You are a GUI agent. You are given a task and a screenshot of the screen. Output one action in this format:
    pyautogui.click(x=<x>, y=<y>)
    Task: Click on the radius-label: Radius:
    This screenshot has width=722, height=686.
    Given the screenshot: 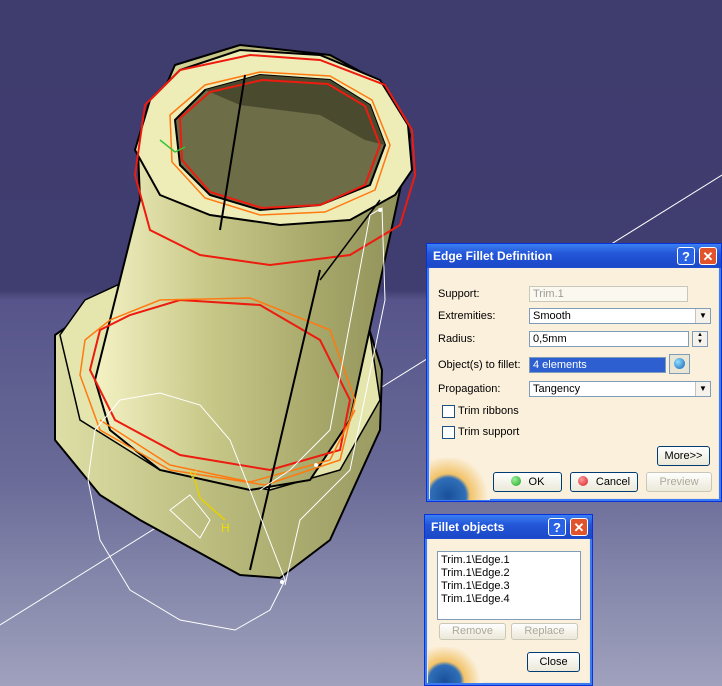 What is the action you would take?
    pyautogui.click(x=457, y=339)
    